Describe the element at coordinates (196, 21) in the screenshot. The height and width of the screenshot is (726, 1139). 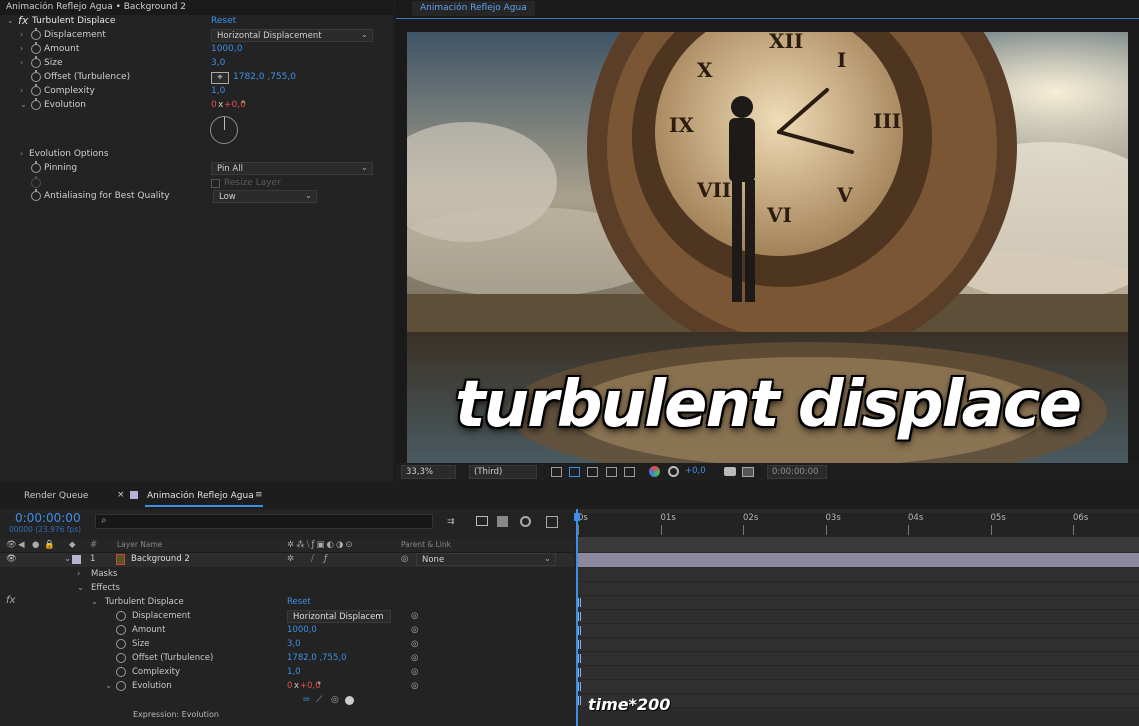
I see `effect-row: ⌄ fx Turbulent Displace Reset` at that location.